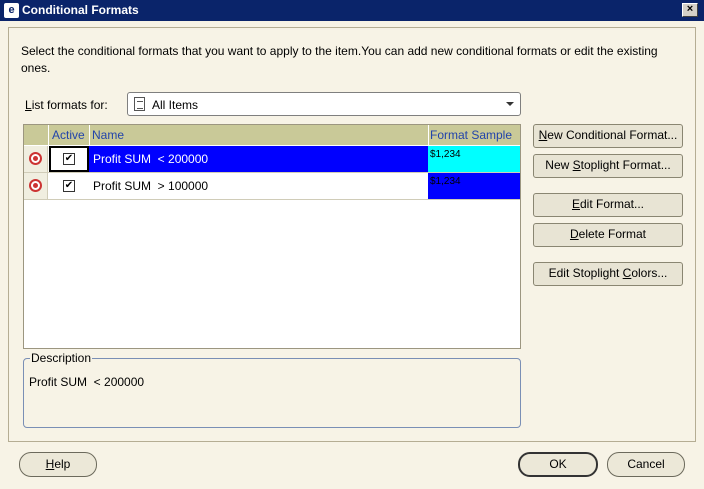 The image size is (704, 489). Describe the element at coordinates (175, 105) in the screenshot. I see `list-formats-selected: All Items` at that location.